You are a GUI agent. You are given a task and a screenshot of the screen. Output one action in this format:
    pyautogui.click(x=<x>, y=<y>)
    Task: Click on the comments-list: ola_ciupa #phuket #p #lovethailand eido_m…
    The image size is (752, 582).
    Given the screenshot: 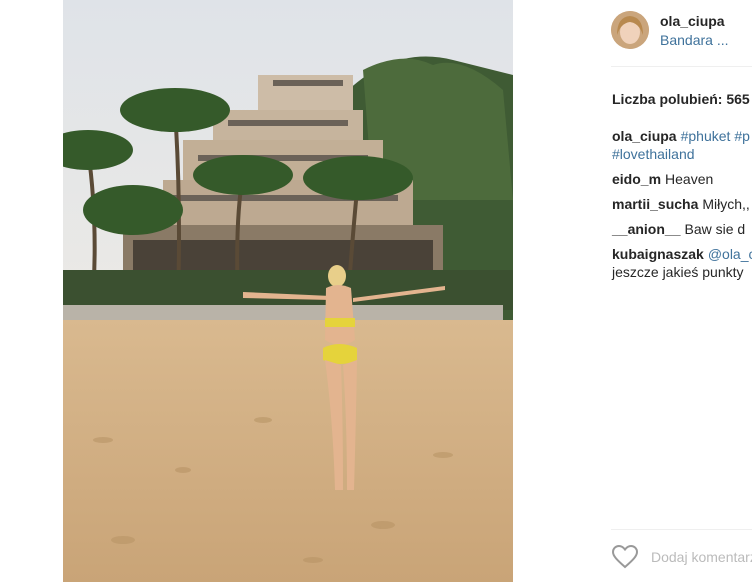 What is the action you would take?
    pyautogui.click(x=682, y=207)
    